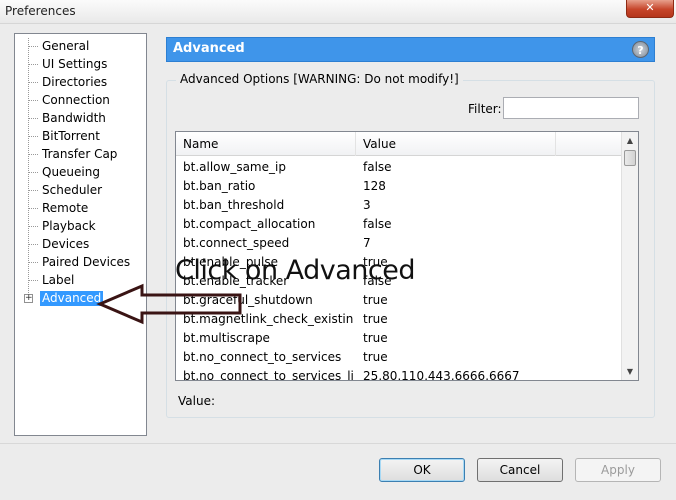 This screenshot has width=676, height=500. I want to click on cancel-button: Cancel, so click(520, 470).